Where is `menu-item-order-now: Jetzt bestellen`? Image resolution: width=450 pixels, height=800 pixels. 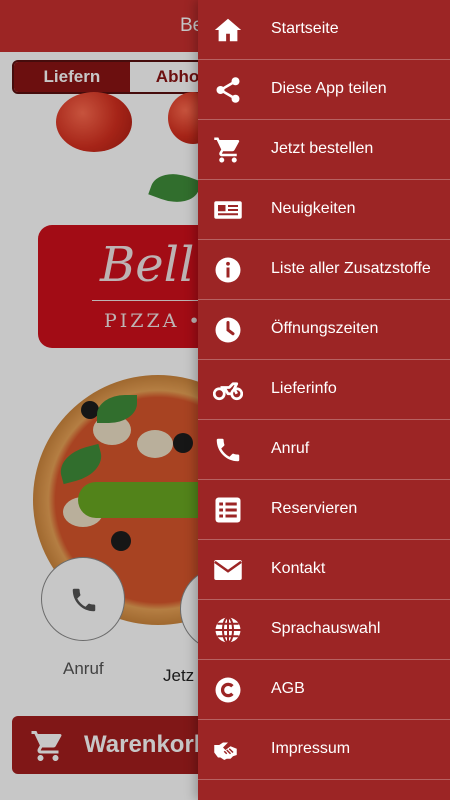 menu-item-order-now: Jetzt bestellen is located at coordinates (324, 150).